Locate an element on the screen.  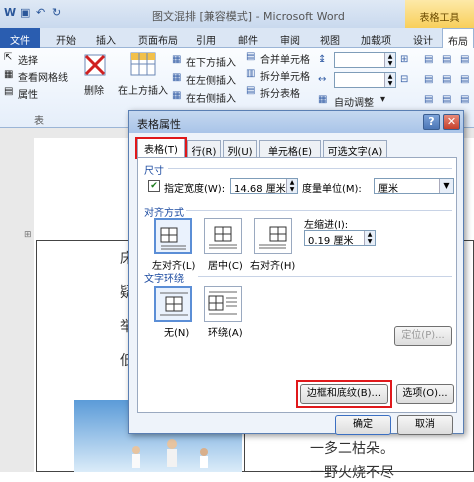
properties-button: 属性 is located at coordinates (28, 93).